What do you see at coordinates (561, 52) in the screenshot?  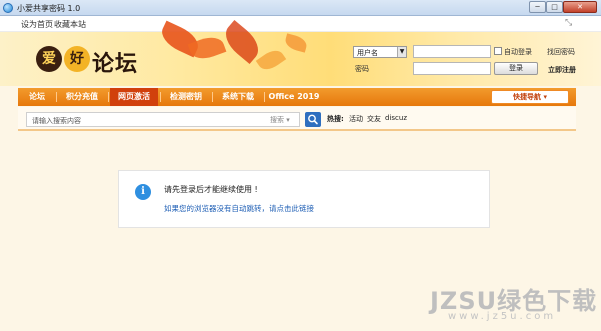 I see `forgot-password-link: 找回密码` at bounding box center [561, 52].